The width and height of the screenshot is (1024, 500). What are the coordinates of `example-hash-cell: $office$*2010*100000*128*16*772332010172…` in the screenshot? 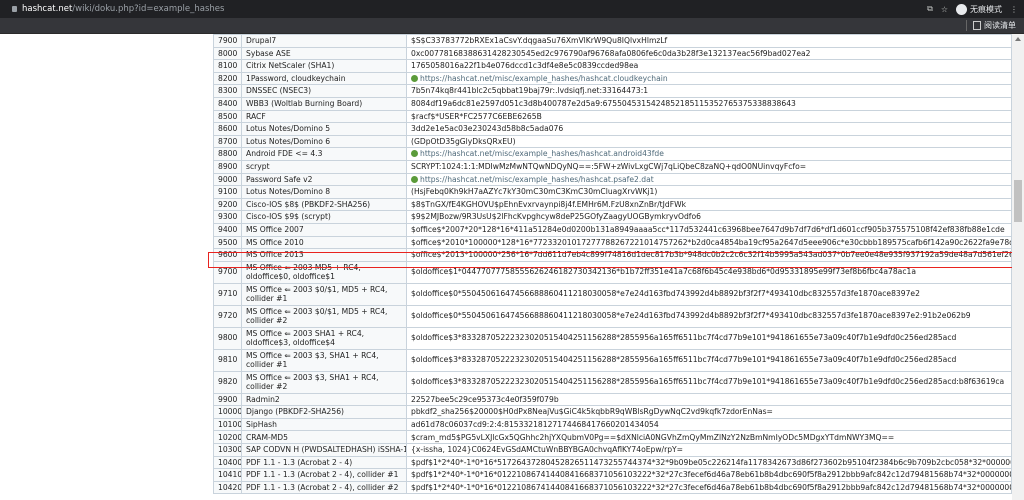 It's located at (709, 242).